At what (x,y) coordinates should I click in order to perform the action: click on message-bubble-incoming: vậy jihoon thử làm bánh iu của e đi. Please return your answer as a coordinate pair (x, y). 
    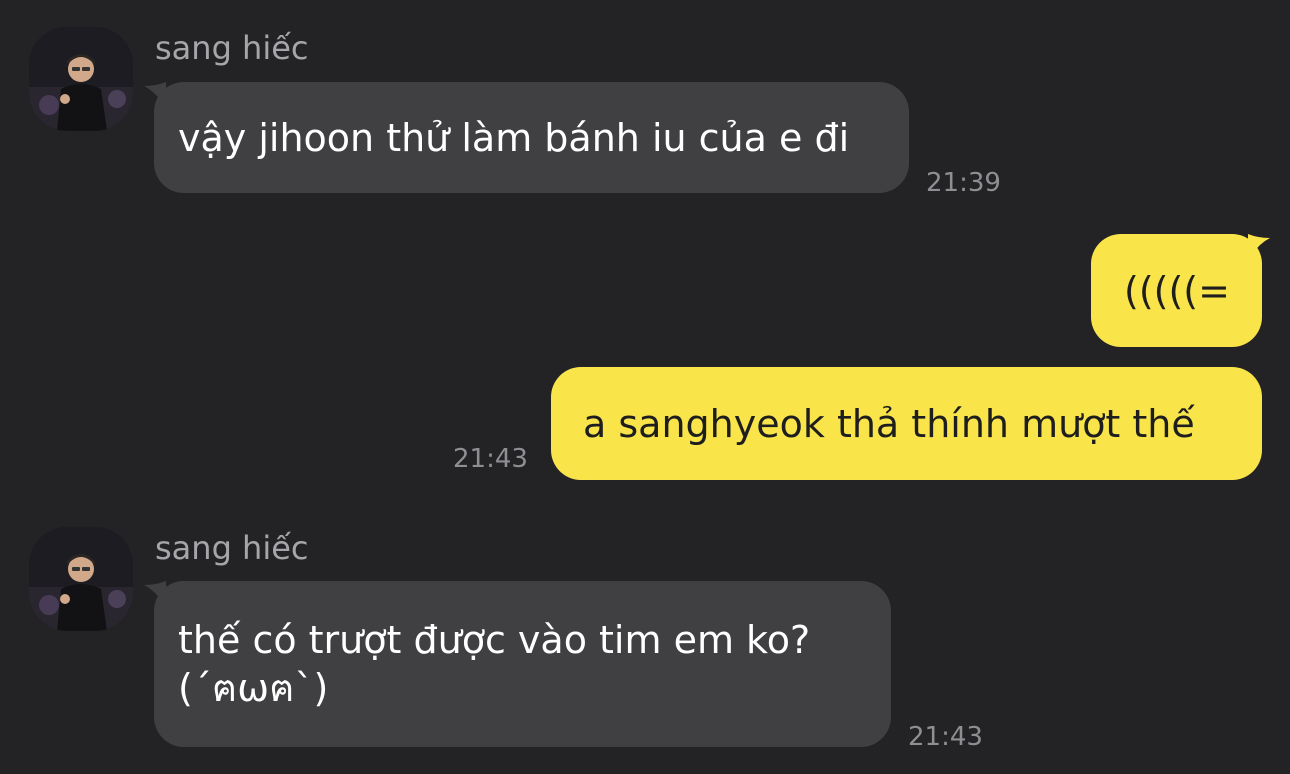
    Looking at the image, I should click on (531, 137).